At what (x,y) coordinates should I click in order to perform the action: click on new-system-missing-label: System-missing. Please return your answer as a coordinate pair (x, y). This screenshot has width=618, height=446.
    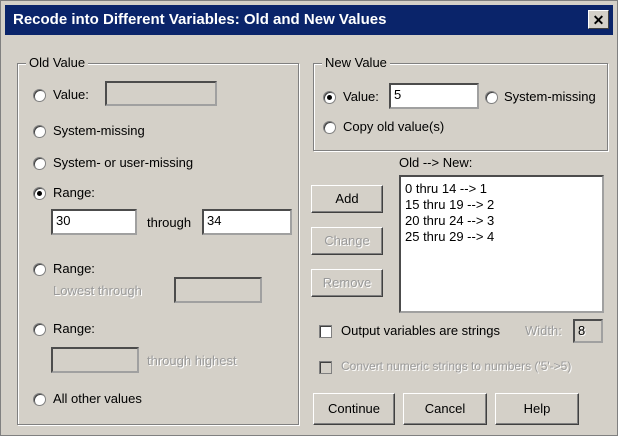
    Looking at the image, I should click on (550, 96).